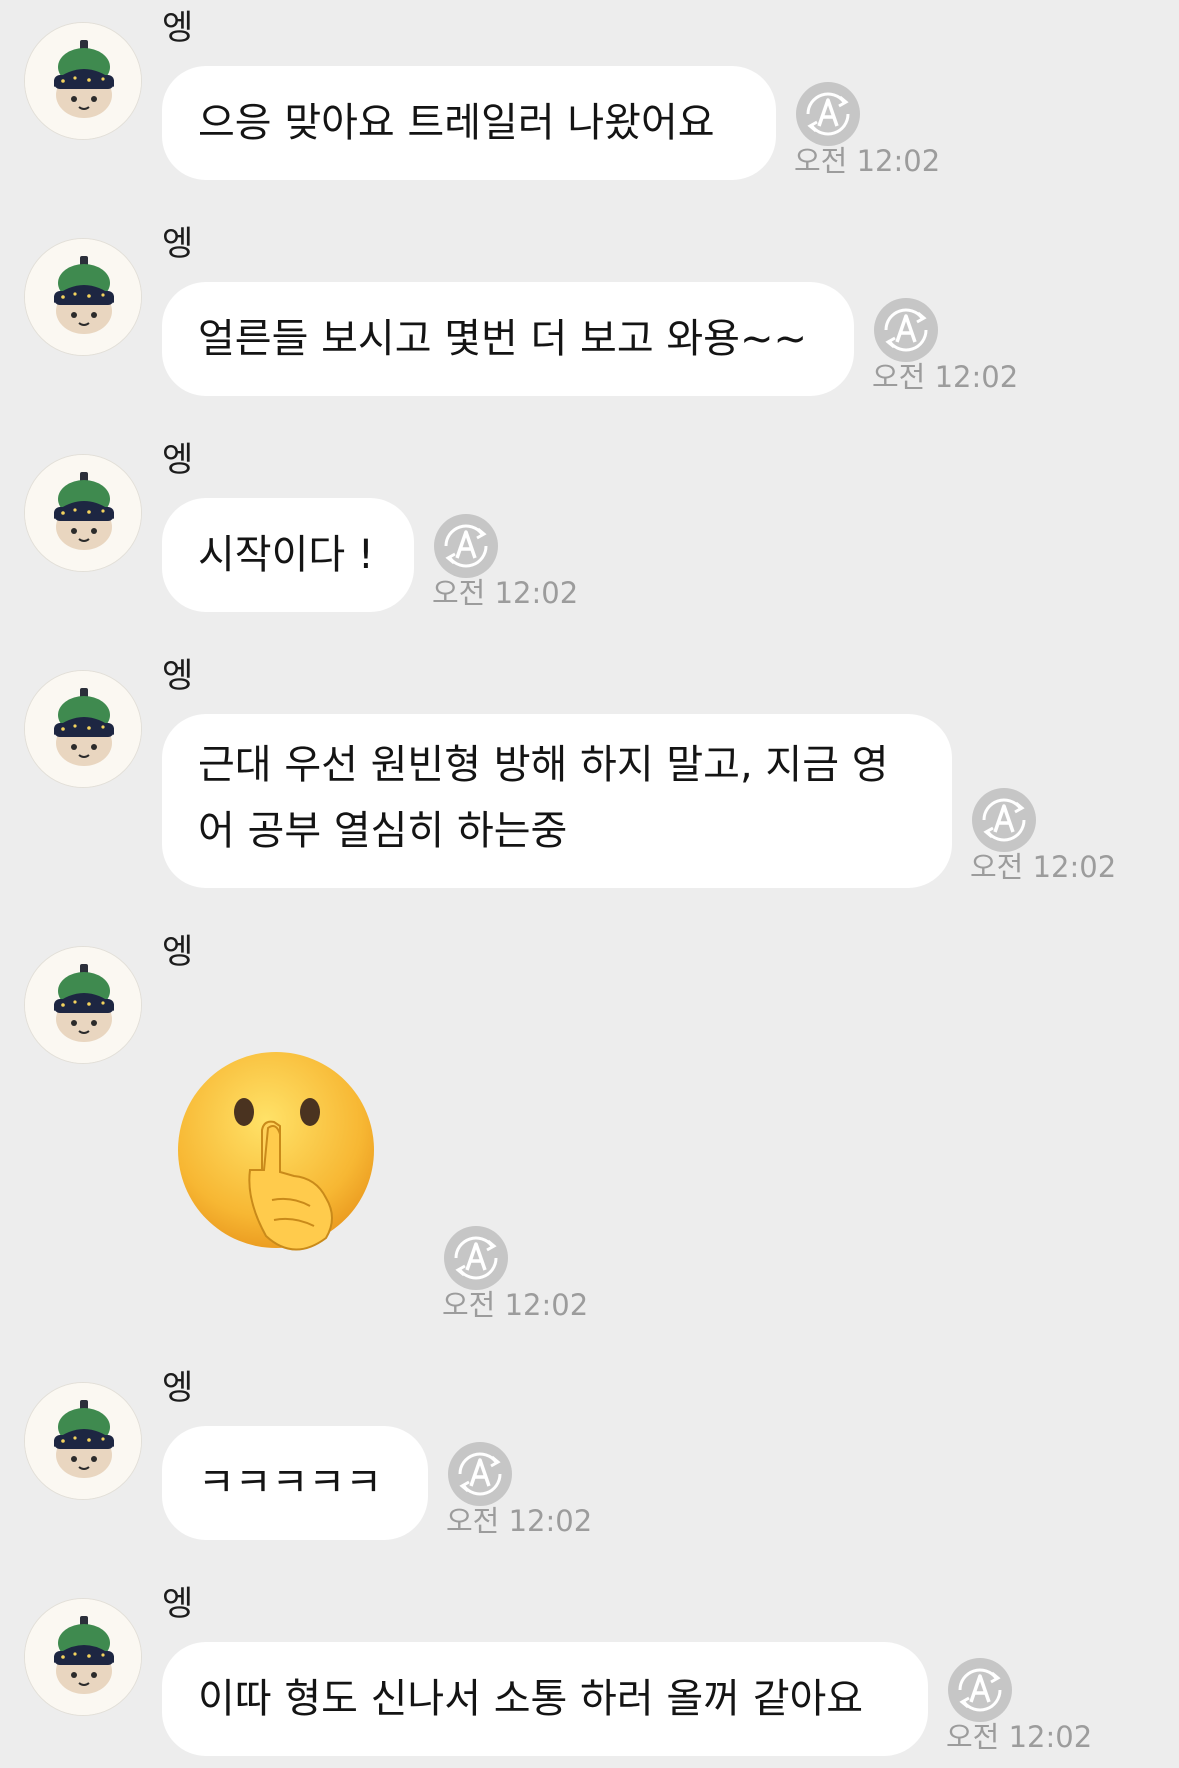 This screenshot has height=1768, width=1179. Describe the element at coordinates (508, 339) in the screenshot. I see `message-bubble: 얼른들 보시고 몇번 더 보고 와용~~` at that location.